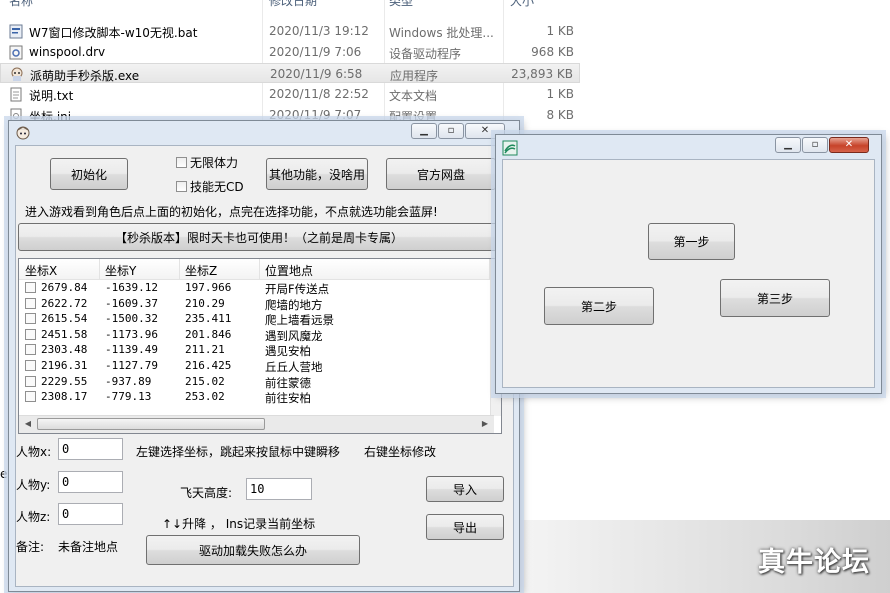  Describe the element at coordinates (293, 4) in the screenshot. I see `header-date: 修改日期` at that location.